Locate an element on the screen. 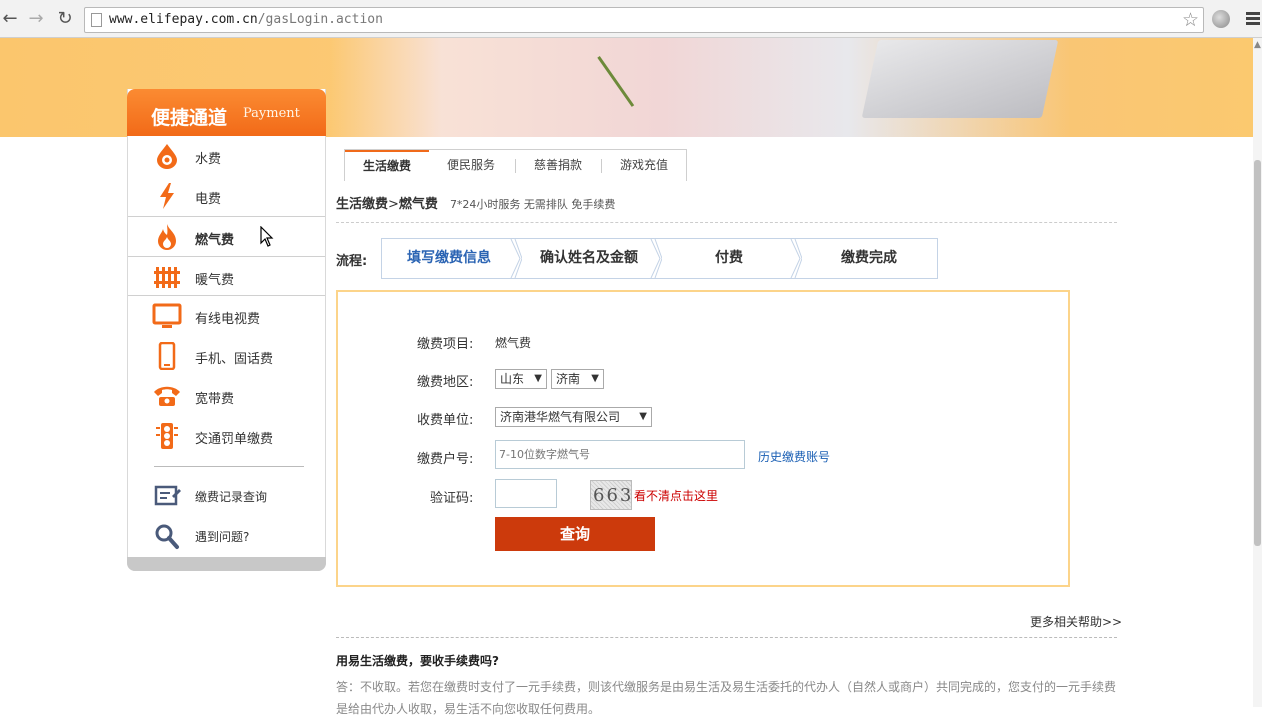 This screenshot has width=1262, height=720. banner-laptop is located at coordinates (960, 79).